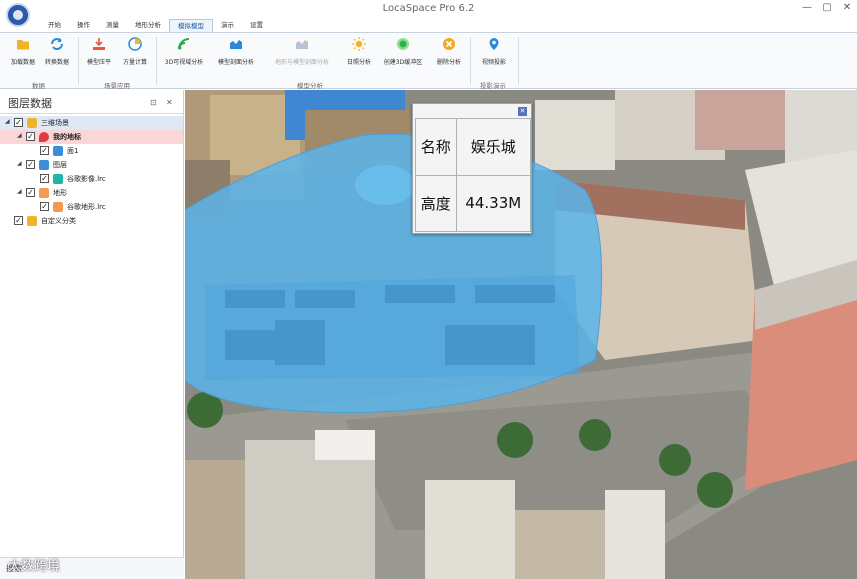 The width and height of the screenshot is (857, 579). I want to click on video-projection-button: 视频投影, so click(494, 51).